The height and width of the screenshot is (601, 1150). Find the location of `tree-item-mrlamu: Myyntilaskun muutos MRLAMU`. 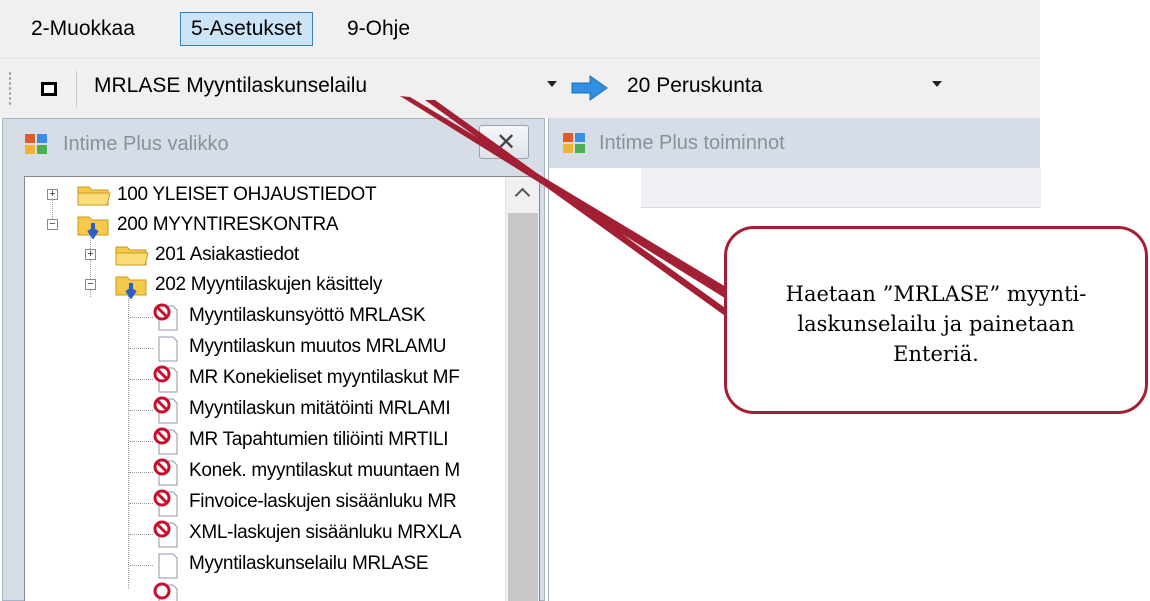

tree-item-mrlamu: Myyntilaskun muutos MRLAMU is located at coordinates (265, 348).